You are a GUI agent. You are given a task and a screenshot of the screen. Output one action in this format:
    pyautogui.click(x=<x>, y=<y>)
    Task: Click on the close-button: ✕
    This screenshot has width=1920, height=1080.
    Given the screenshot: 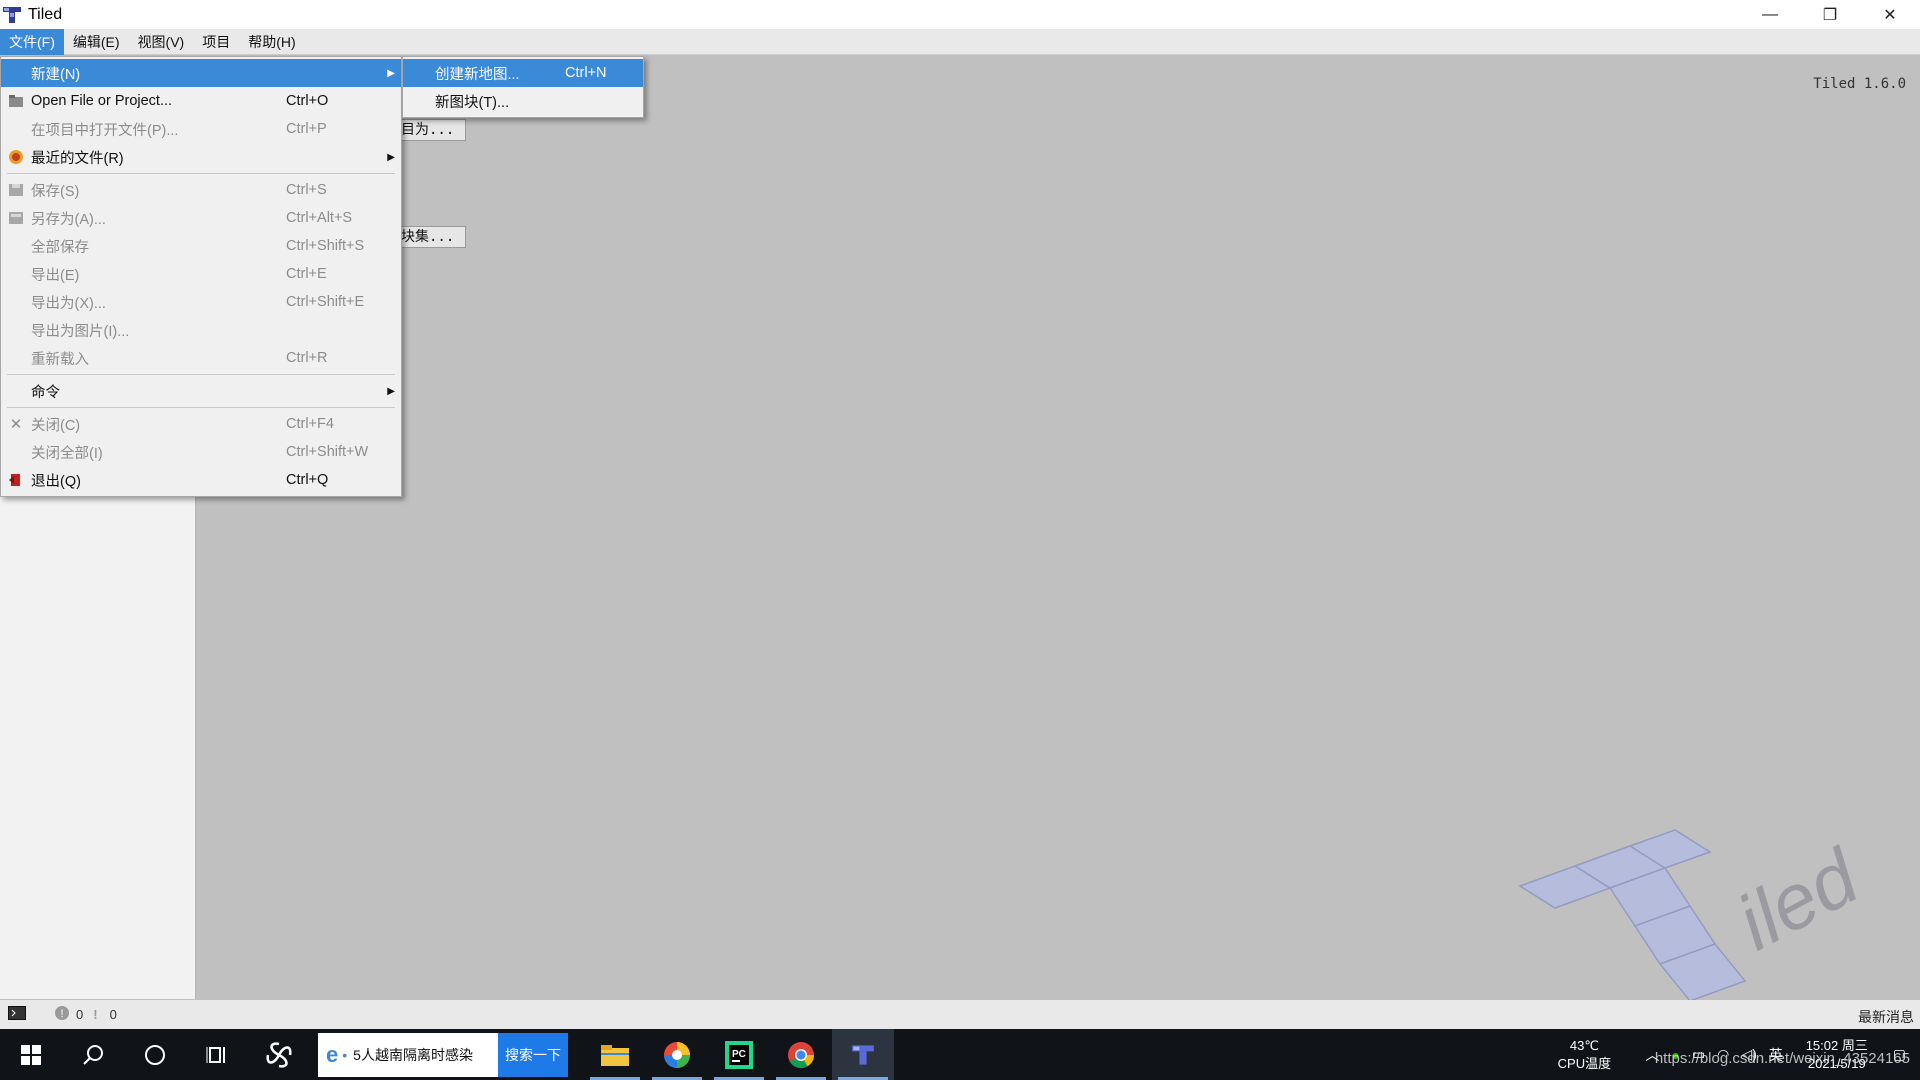 What is the action you would take?
    pyautogui.click(x=1890, y=14)
    